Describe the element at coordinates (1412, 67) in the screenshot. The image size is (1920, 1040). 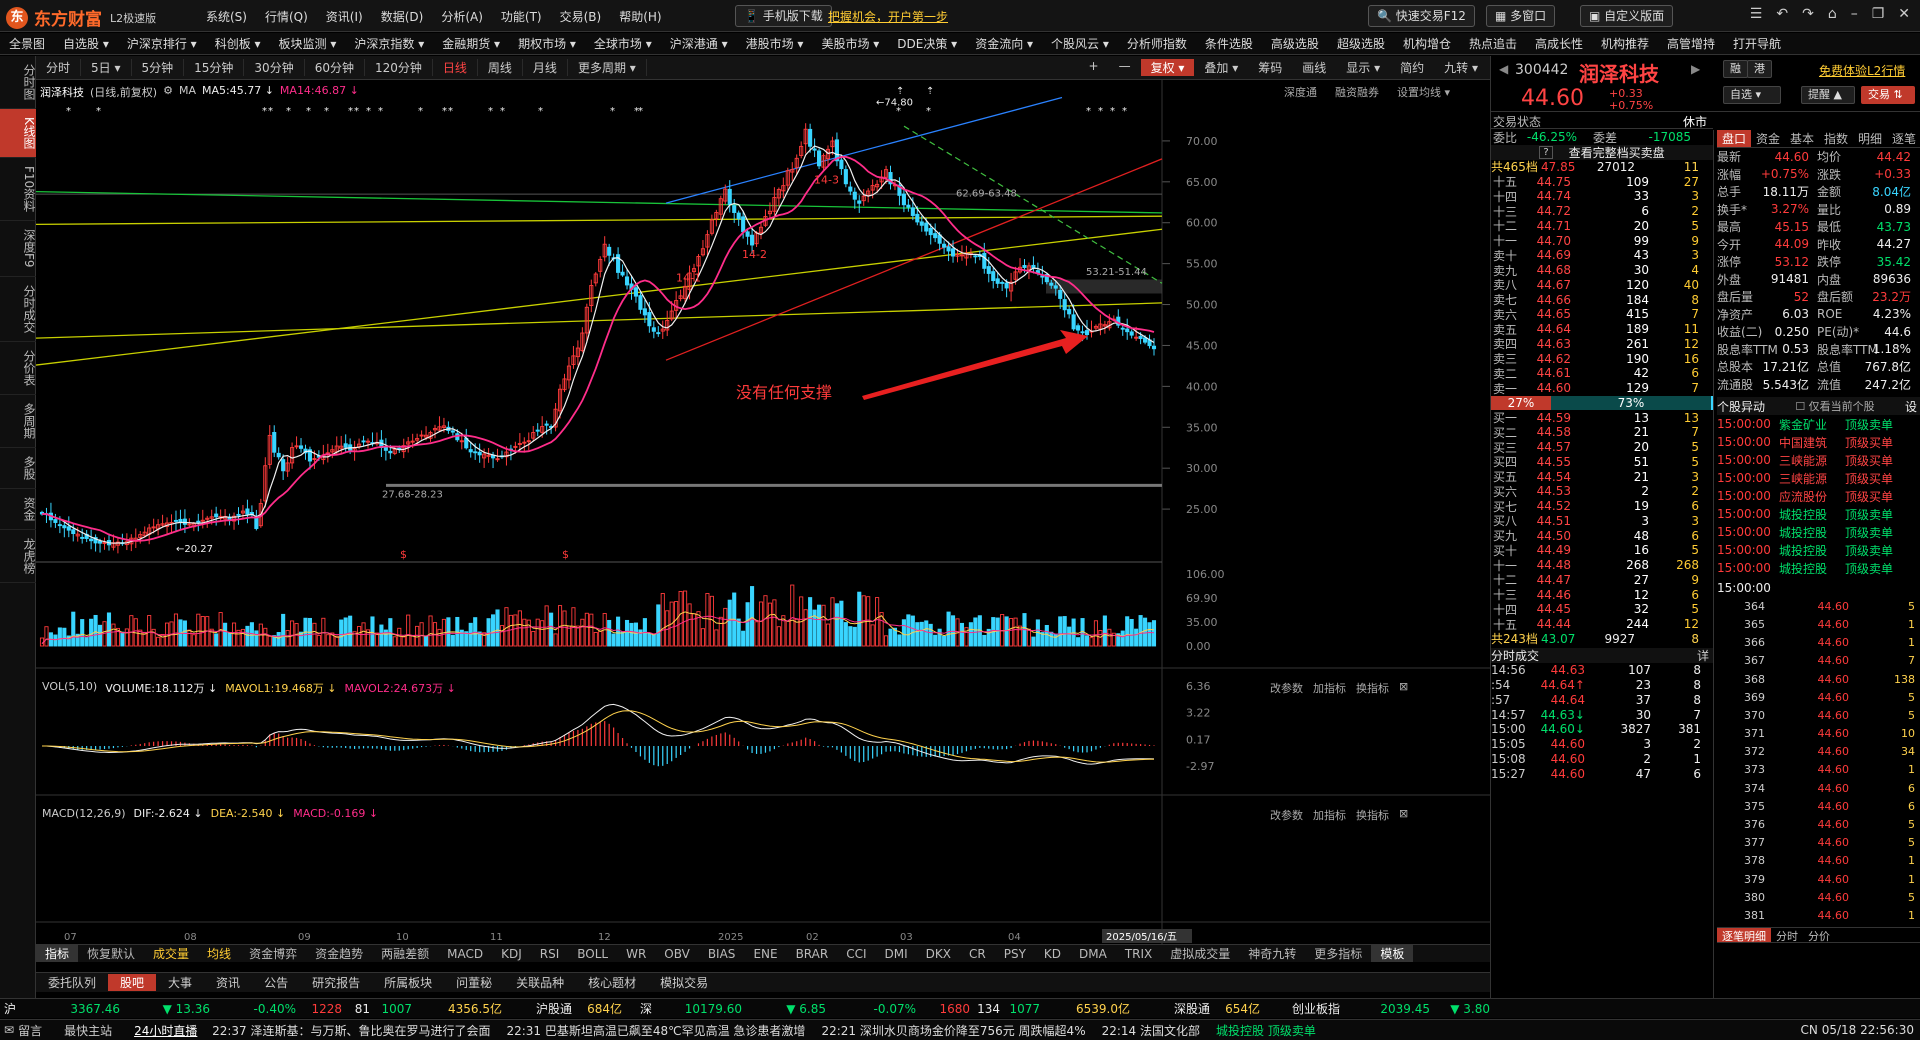
I see `chart-tool: 简约` at that location.